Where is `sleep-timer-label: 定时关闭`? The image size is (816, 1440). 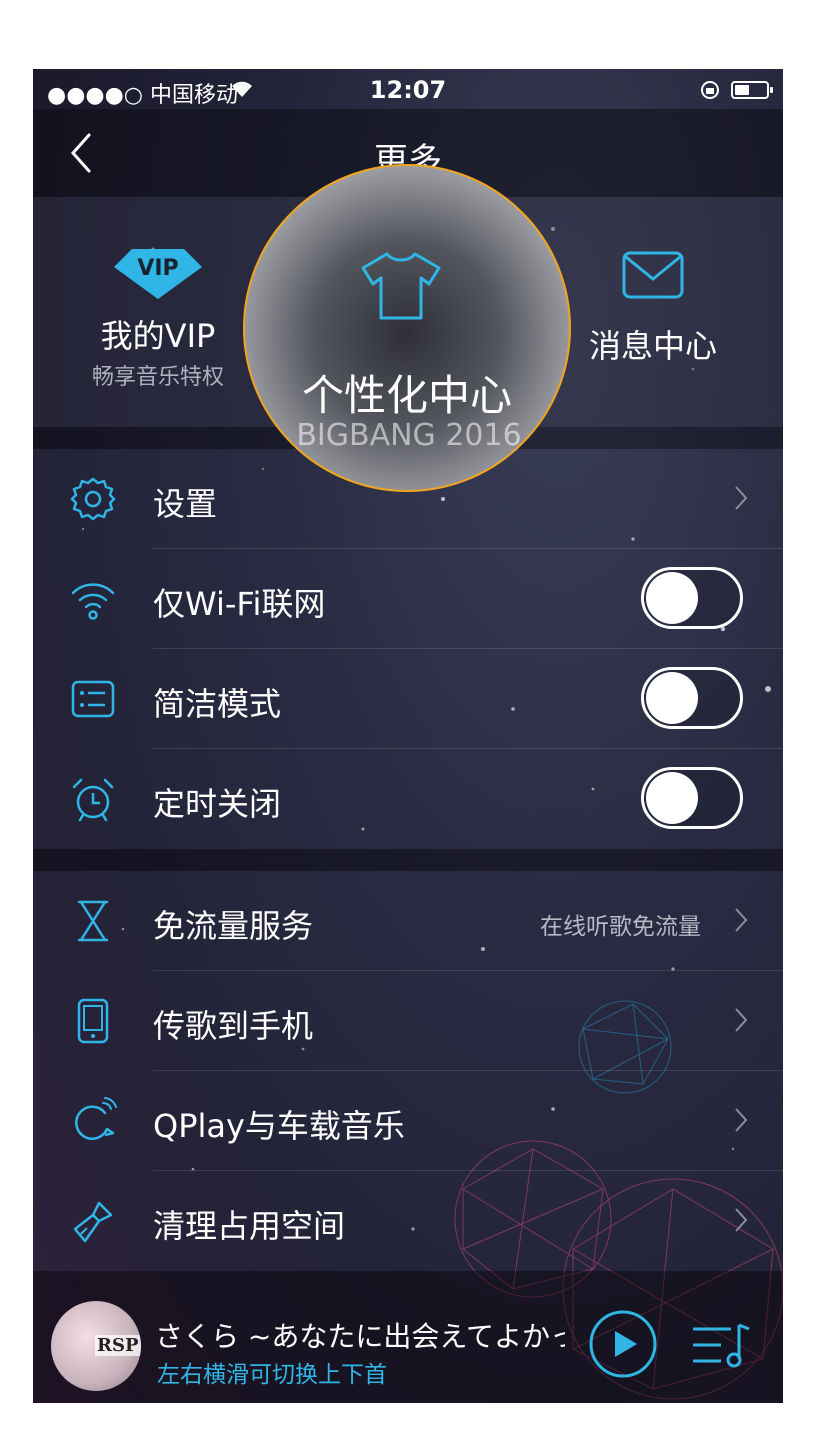
sleep-timer-label: 定时关闭 is located at coordinates (217, 804).